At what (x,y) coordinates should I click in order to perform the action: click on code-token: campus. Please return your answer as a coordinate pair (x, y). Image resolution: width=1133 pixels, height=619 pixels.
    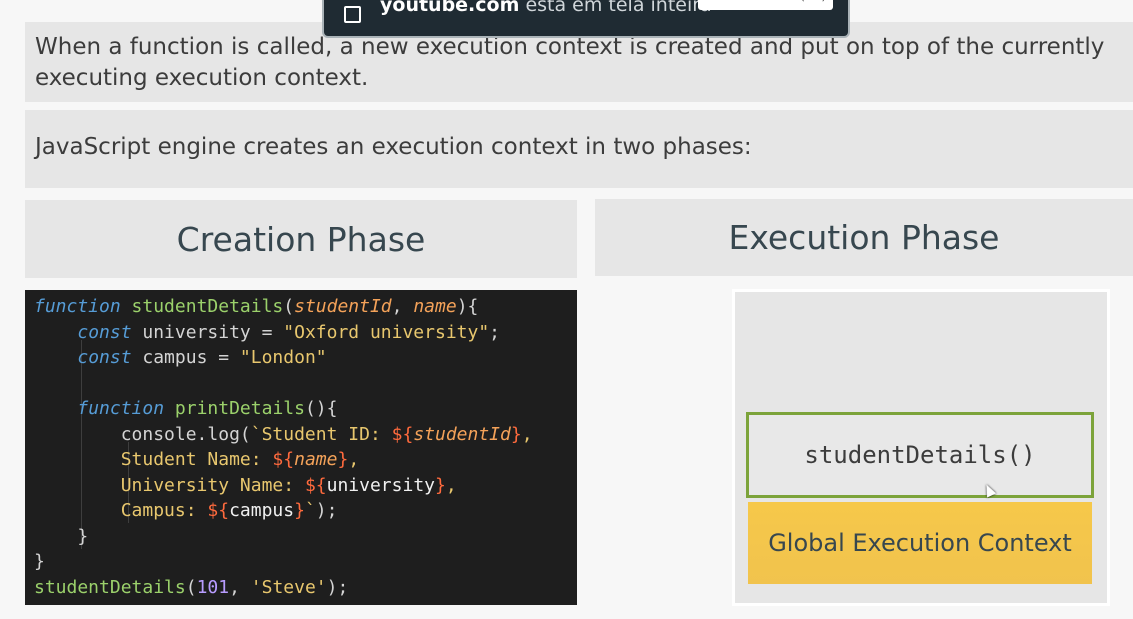
    Looking at the image, I should click on (262, 510).